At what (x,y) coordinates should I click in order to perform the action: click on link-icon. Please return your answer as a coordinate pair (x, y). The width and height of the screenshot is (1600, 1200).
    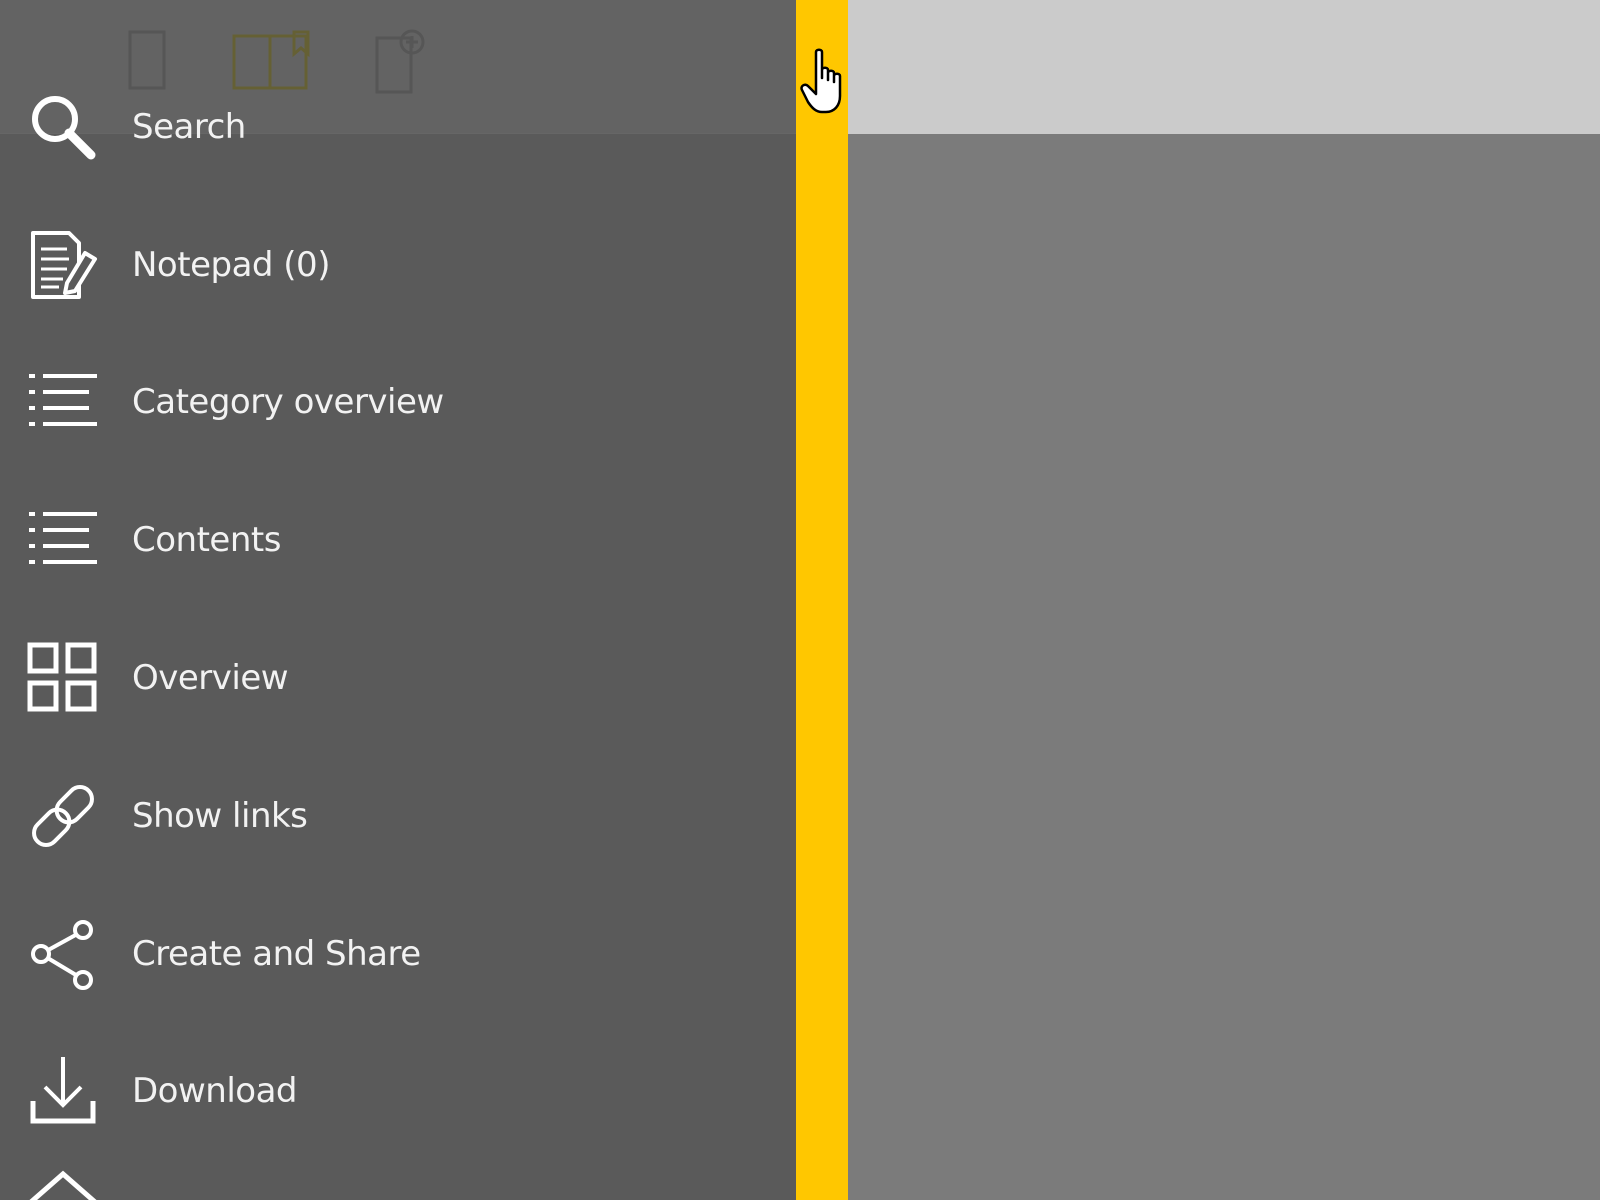
    Looking at the image, I should click on (63, 816).